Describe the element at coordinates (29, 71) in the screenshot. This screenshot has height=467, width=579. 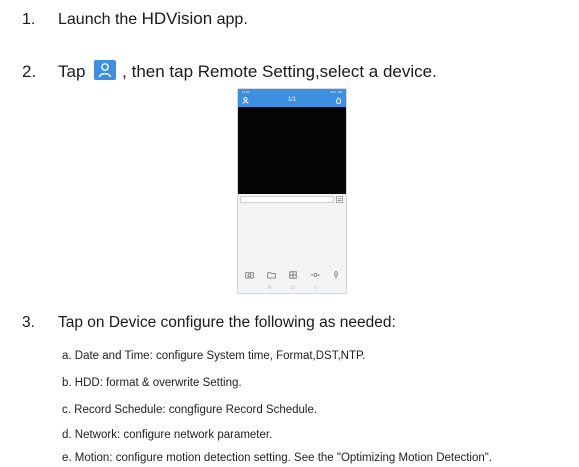
I see `step-number: 2.` at that location.